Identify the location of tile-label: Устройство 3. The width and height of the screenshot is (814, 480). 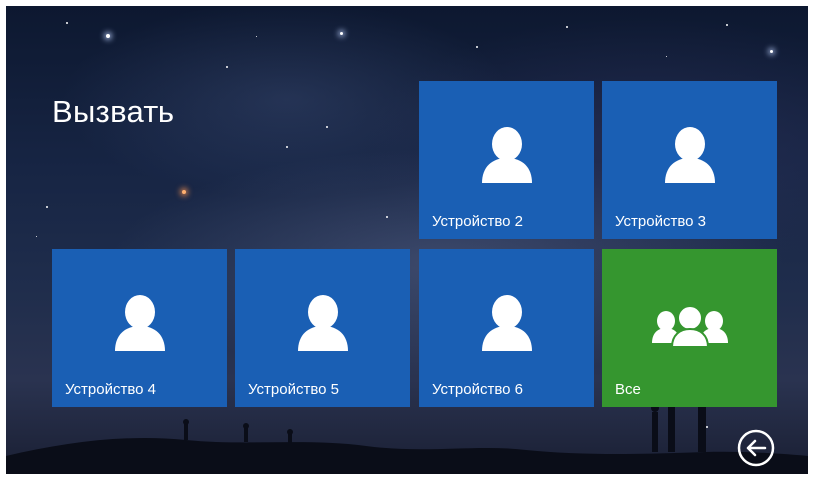
(660, 221).